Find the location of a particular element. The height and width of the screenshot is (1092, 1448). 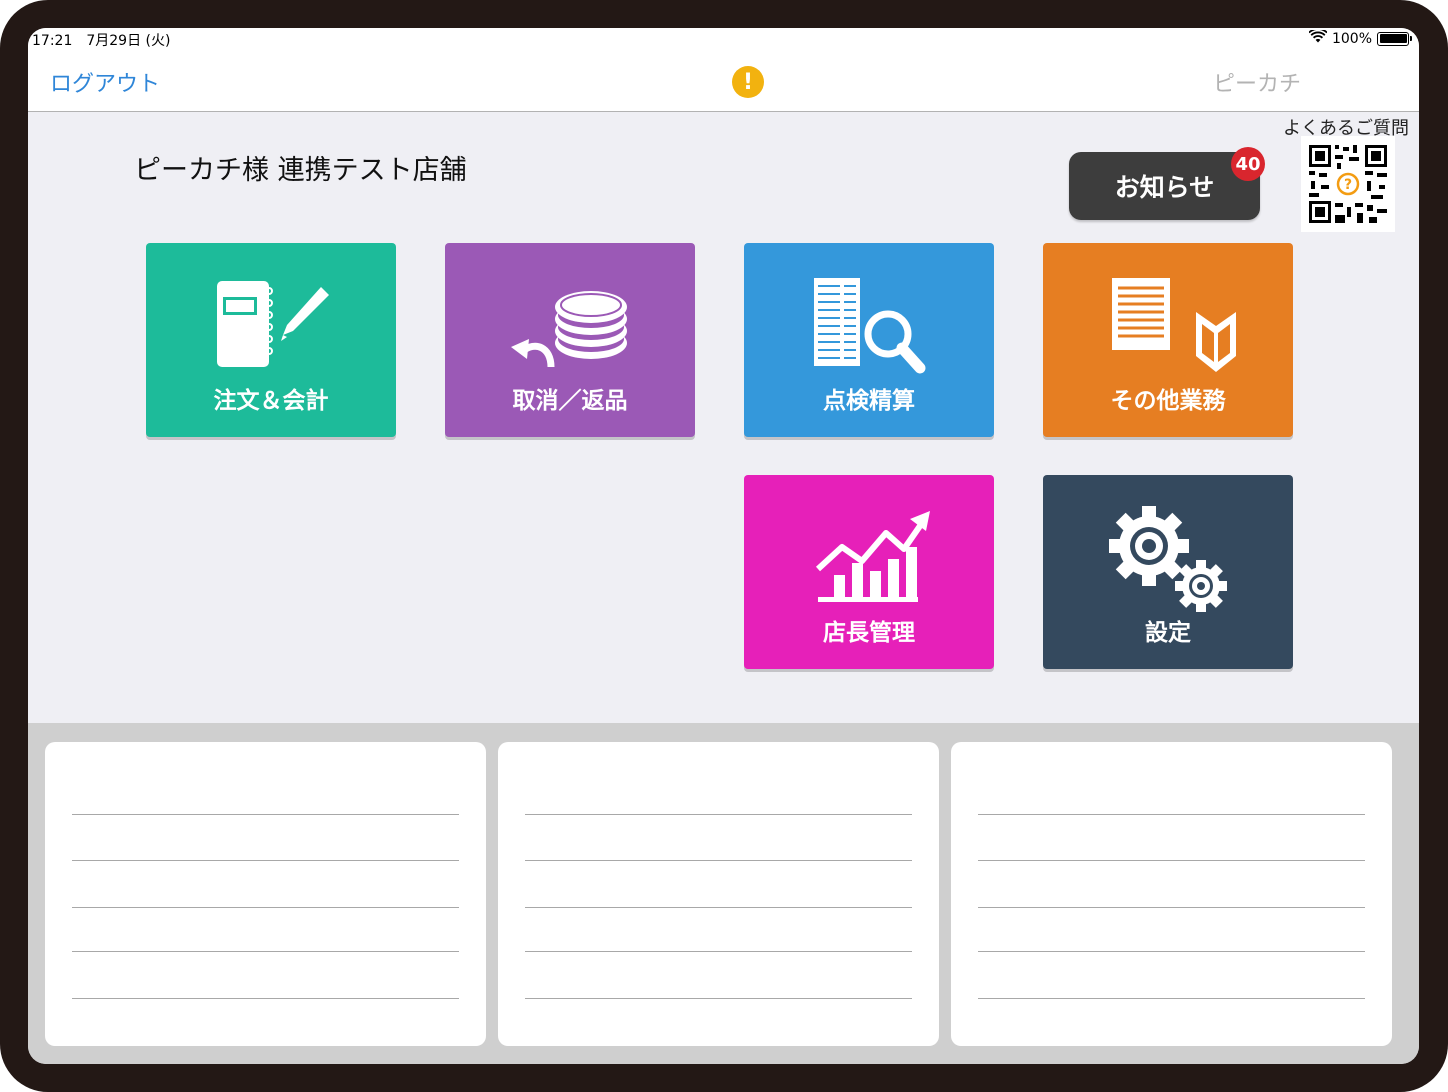

notice-label: お知らせ is located at coordinates (1164, 187).